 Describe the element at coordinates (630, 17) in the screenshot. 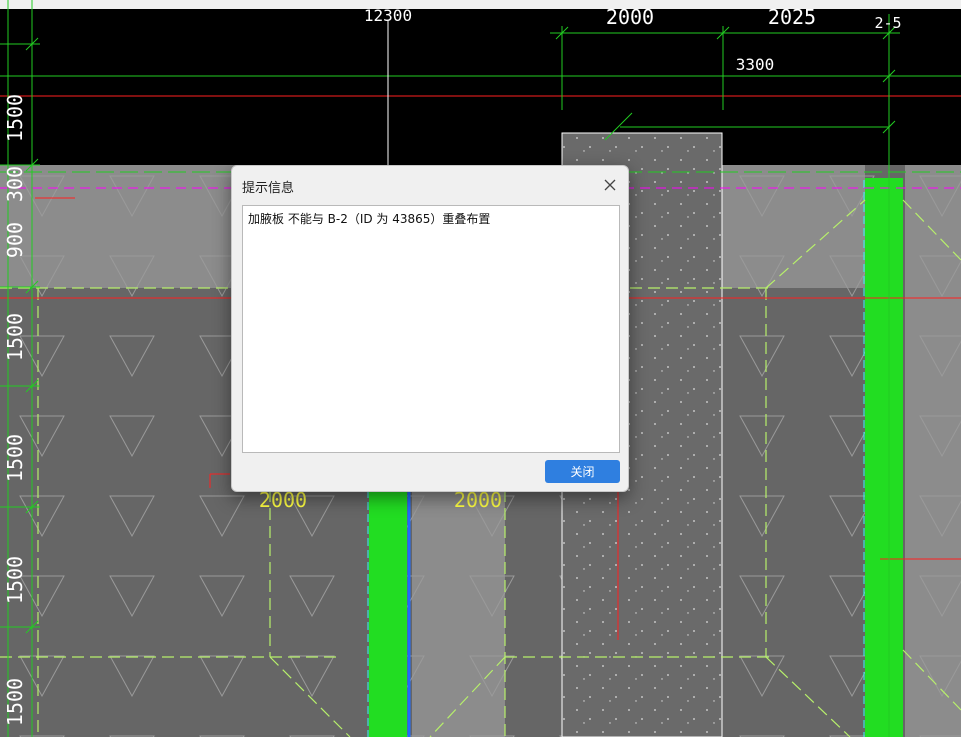

I see `dim-2000-top: 2000` at that location.